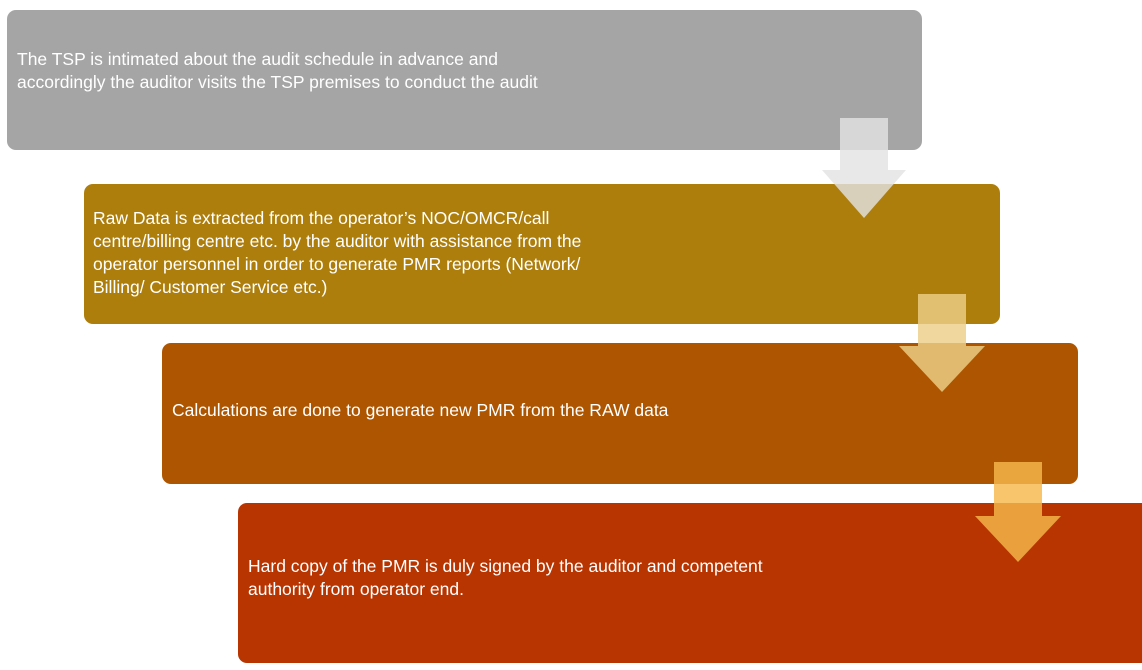  I want to click on down-arrow-3-shape, so click(1018, 512).